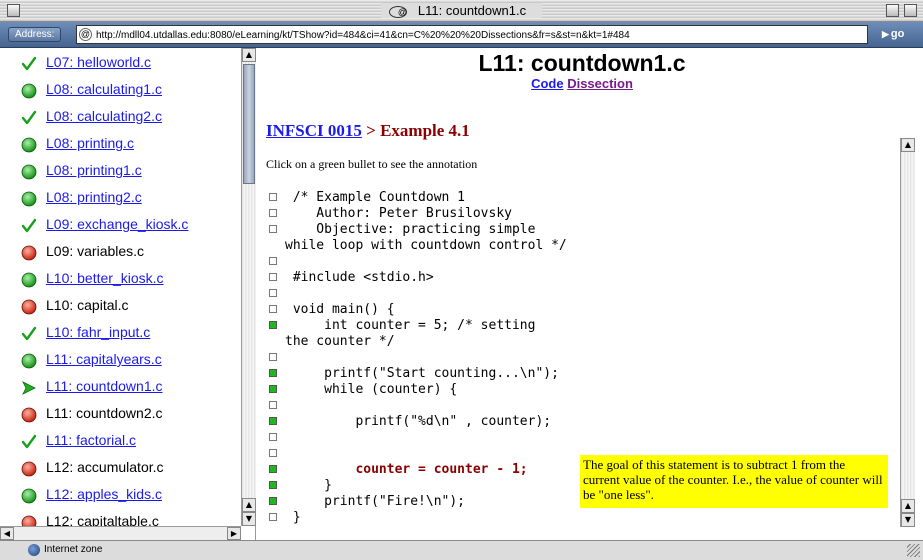 The height and width of the screenshot is (560, 923). Describe the element at coordinates (885, 34) in the screenshot. I see `go-arrow-icon: ▶` at that location.